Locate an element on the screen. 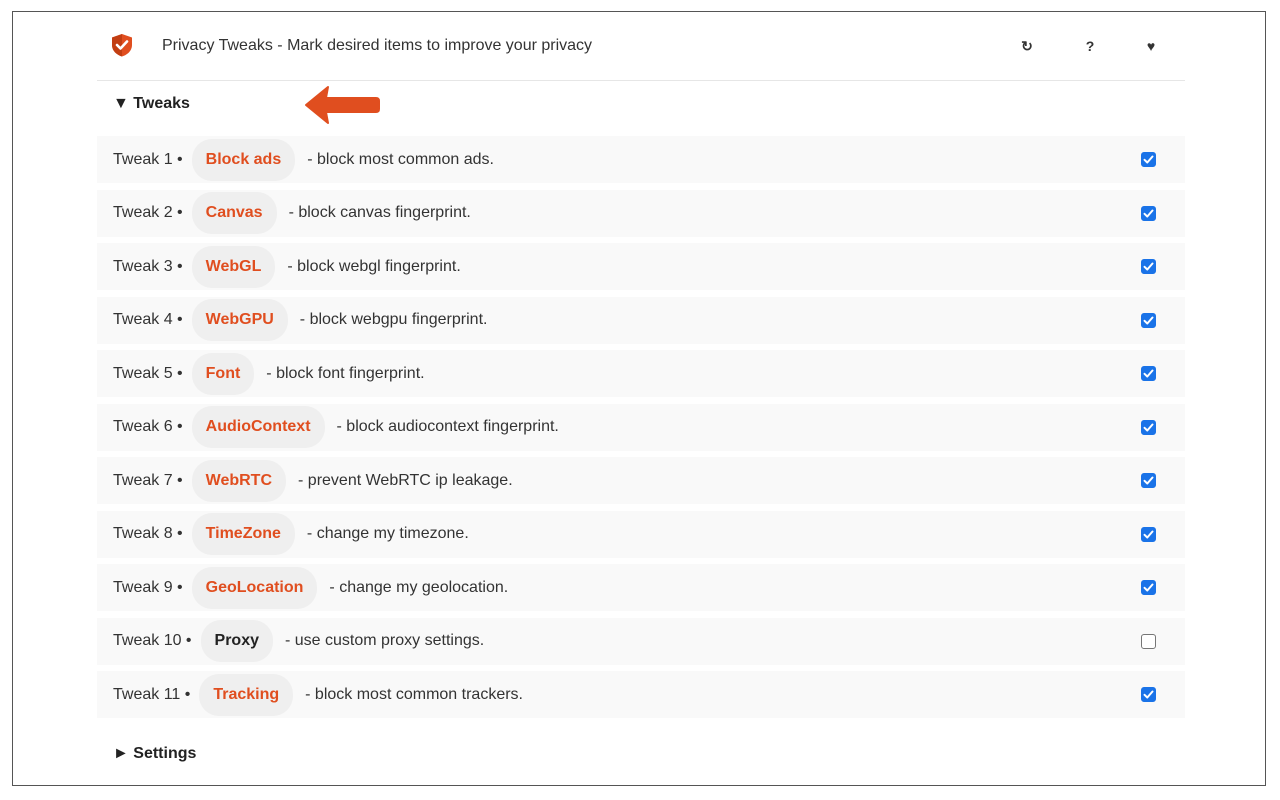  tweak-name-button: TimeZone is located at coordinates (243, 534).